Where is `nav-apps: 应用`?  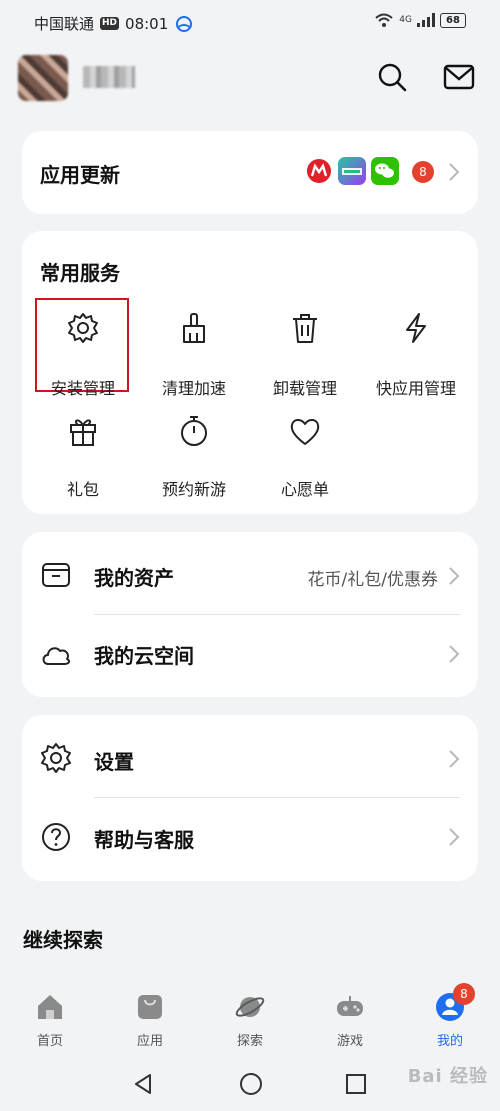
nav-apps: 应用 is located at coordinates (150, 1020).